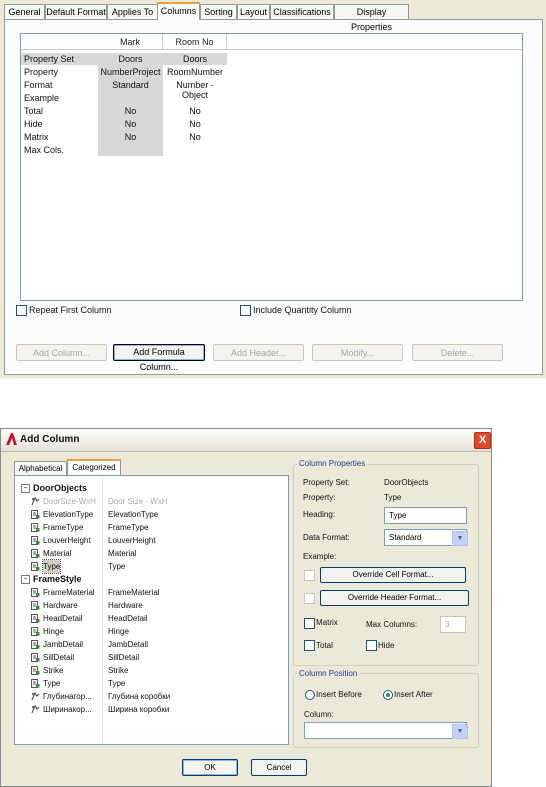 The width and height of the screenshot is (546, 787). I want to click on grid-row-label: Property, so click(41, 72).